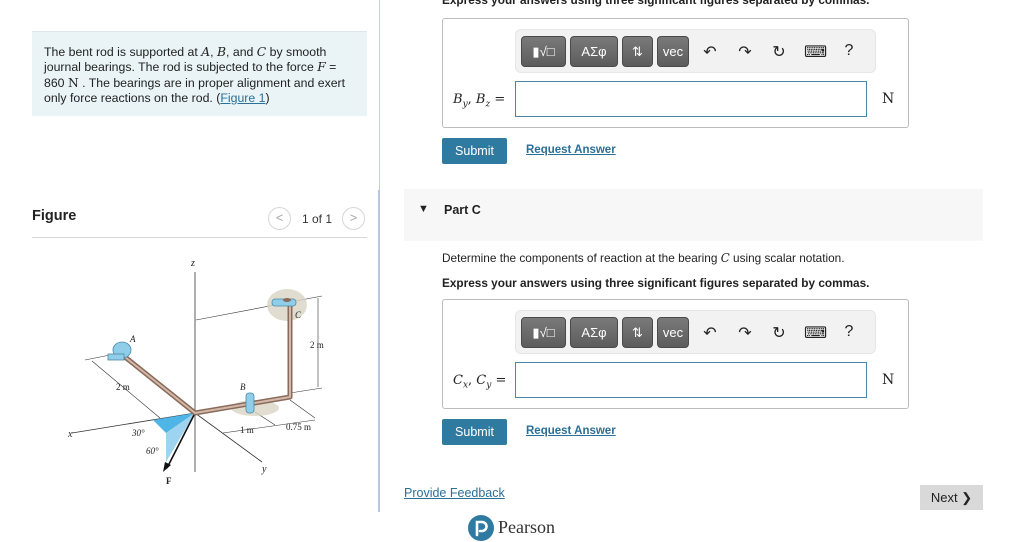 This screenshot has width=1024, height=542. What do you see at coordinates (228, 437) in the screenshot?
I see `y-axis` at bounding box center [228, 437].